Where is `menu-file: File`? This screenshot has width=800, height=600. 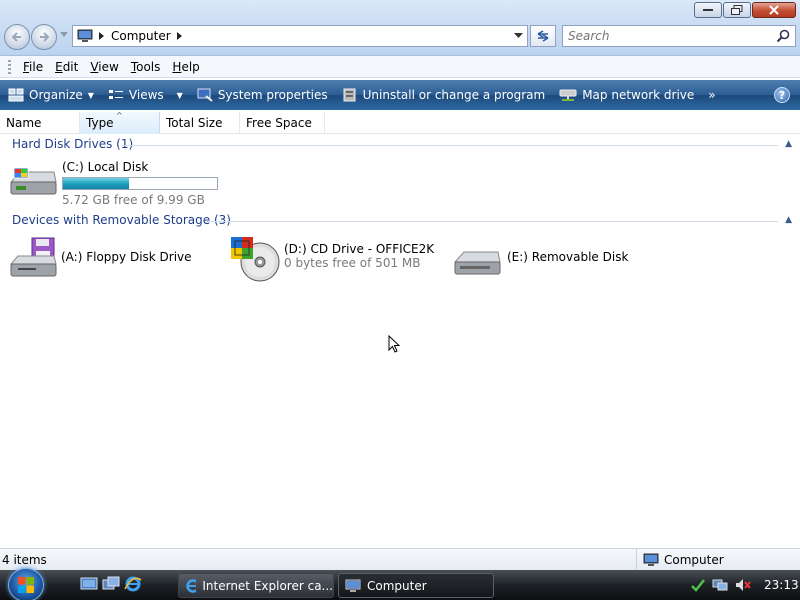
menu-file: File is located at coordinates (33, 67).